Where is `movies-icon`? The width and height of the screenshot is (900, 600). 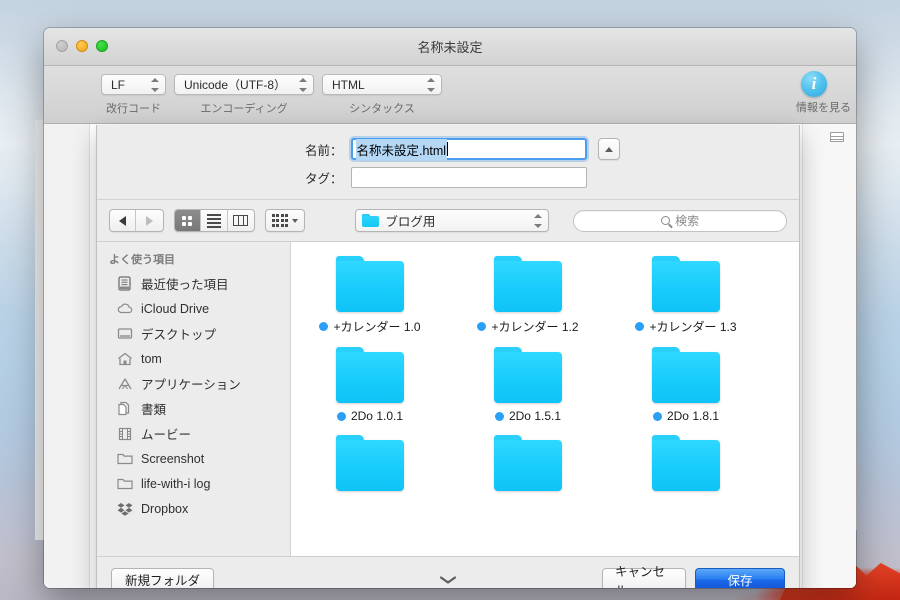 movies-icon is located at coordinates (124, 434).